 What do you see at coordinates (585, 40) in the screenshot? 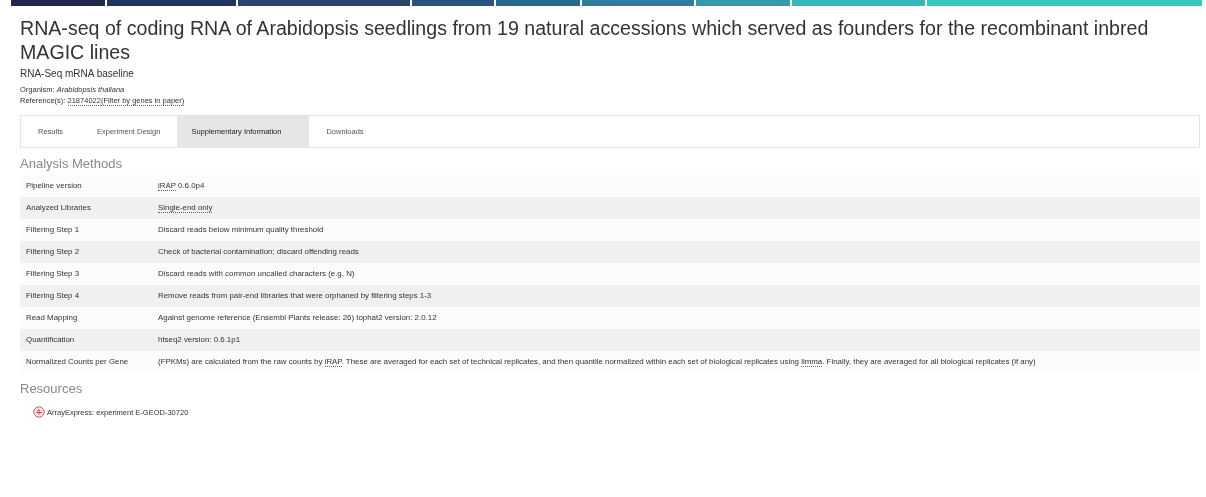
I see `page-title: RNA-seq of coding RNA of Arabidopsis seedlings from 19 natural accessions which served as founders for the recombinant inbred MAGIC lines` at bounding box center [585, 40].